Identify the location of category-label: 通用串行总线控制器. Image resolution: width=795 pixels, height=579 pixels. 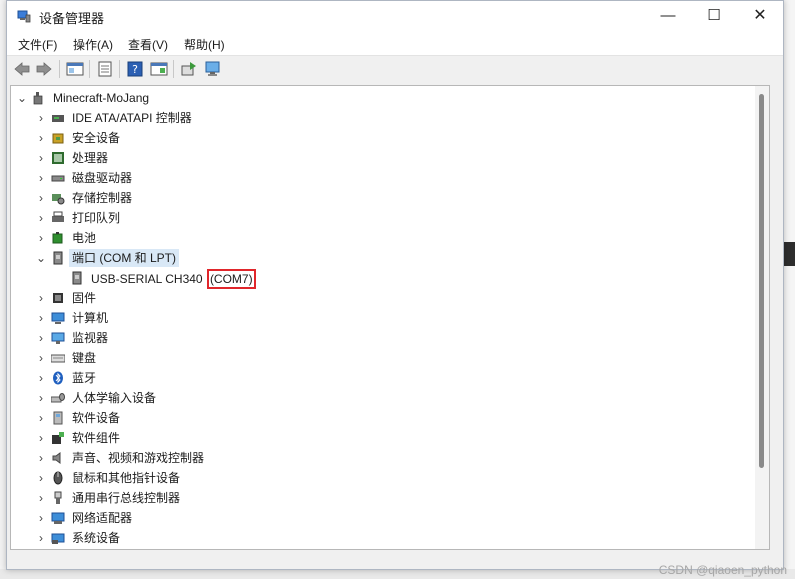
(126, 498).